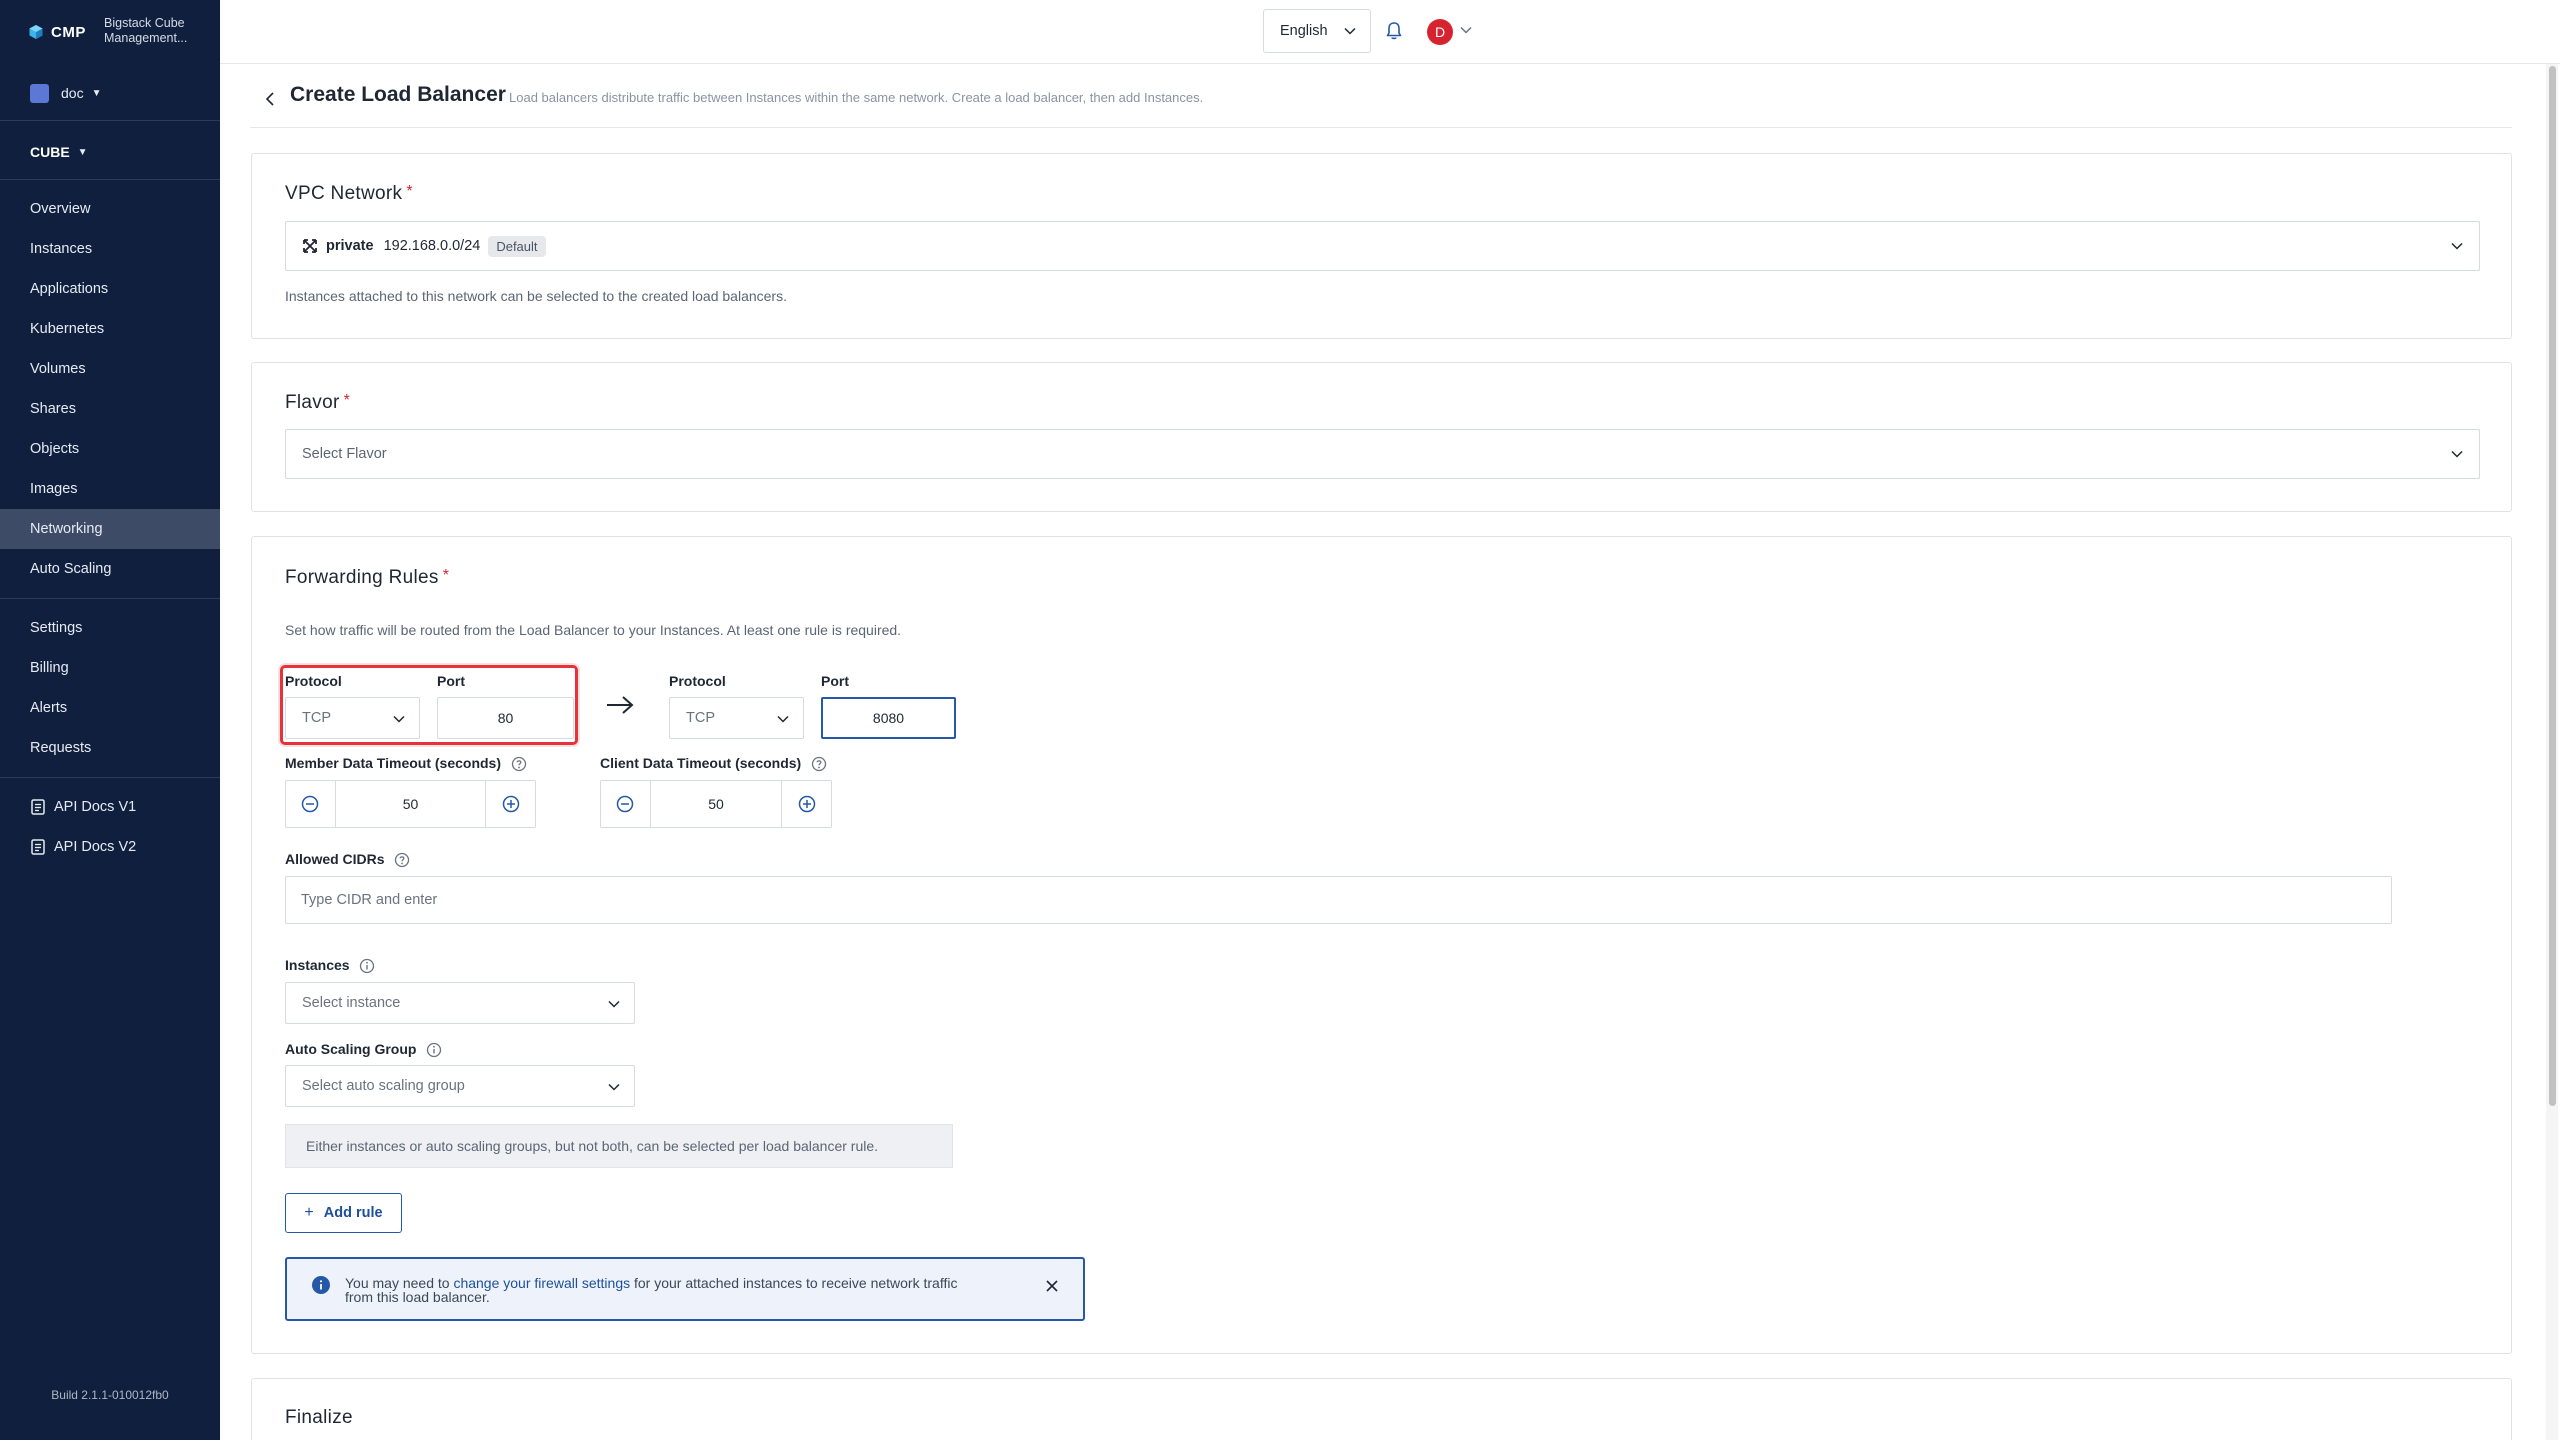  Describe the element at coordinates (351, 1003) in the screenshot. I see `instance-placeholder: Select instance` at that location.